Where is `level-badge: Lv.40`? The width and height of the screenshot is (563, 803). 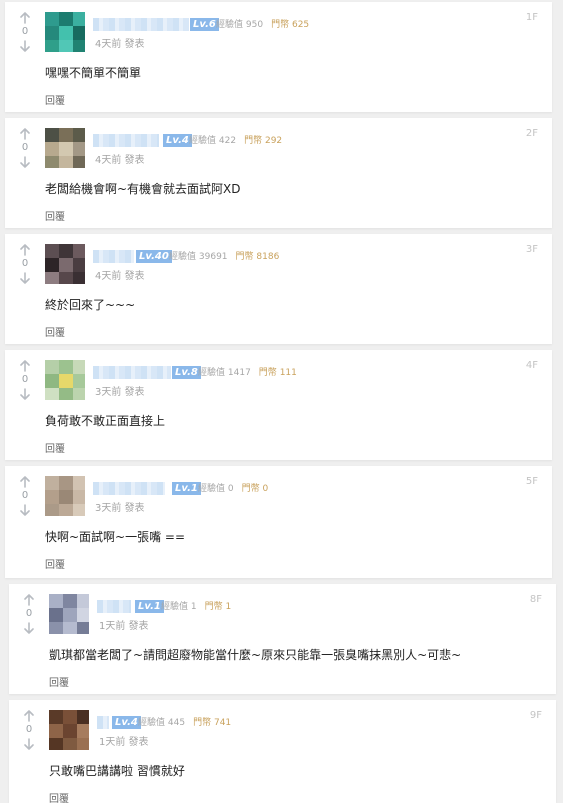
level-badge: Lv.40 is located at coordinates (154, 256).